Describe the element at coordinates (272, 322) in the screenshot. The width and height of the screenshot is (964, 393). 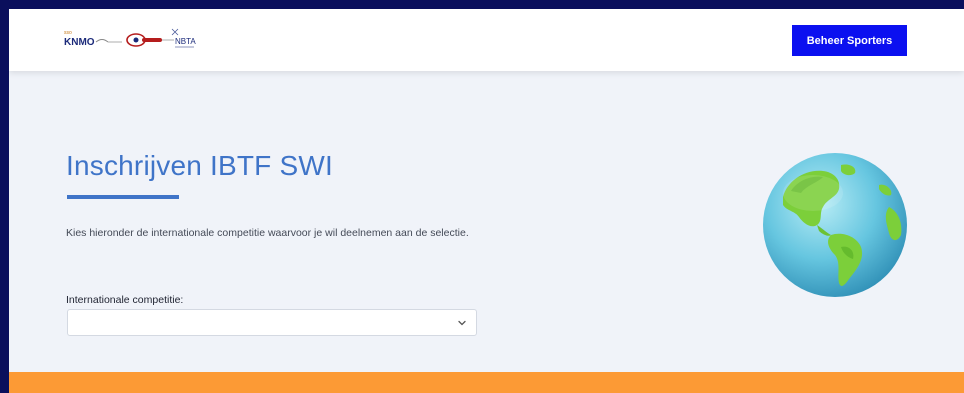
I see `competition-select` at that location.